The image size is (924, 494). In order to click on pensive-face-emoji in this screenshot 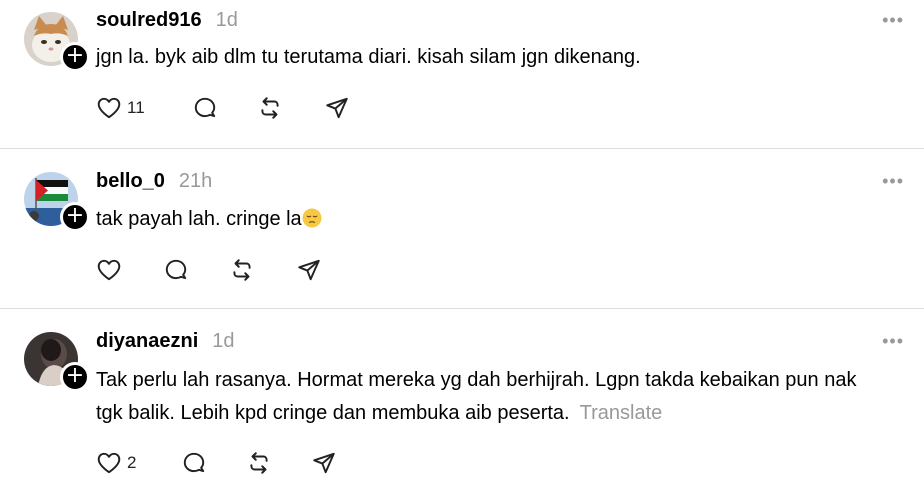, I will do `click(312, 218)`.